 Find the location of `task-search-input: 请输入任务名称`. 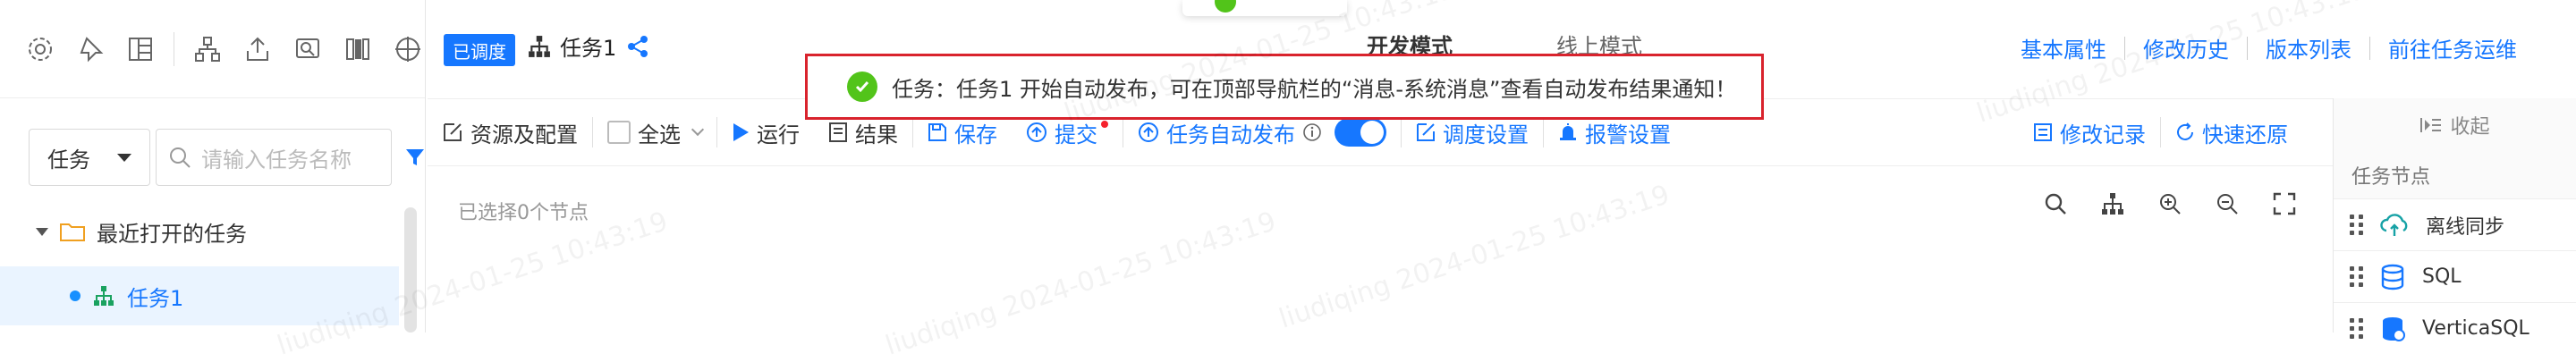

task-search-input: 请输入任务名称 is located at coordinates (274, 157).